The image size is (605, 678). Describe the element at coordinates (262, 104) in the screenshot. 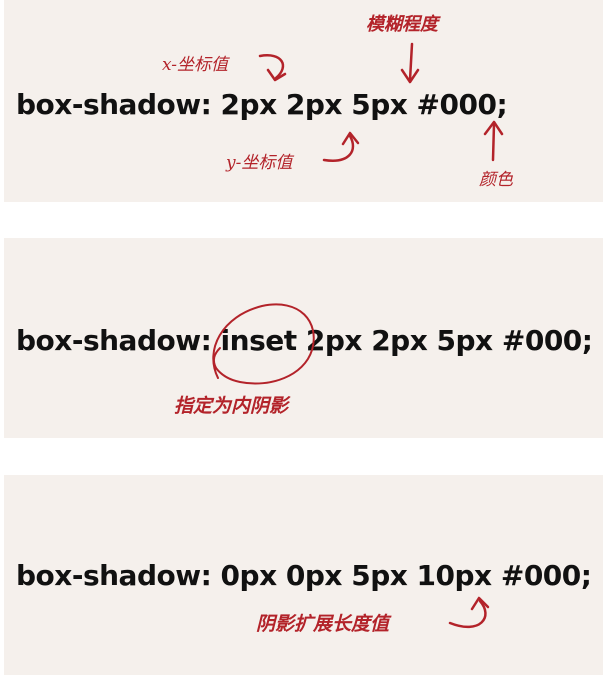

I see `code-line: box-shadow: 2px 2px 5px #000;` at that location.